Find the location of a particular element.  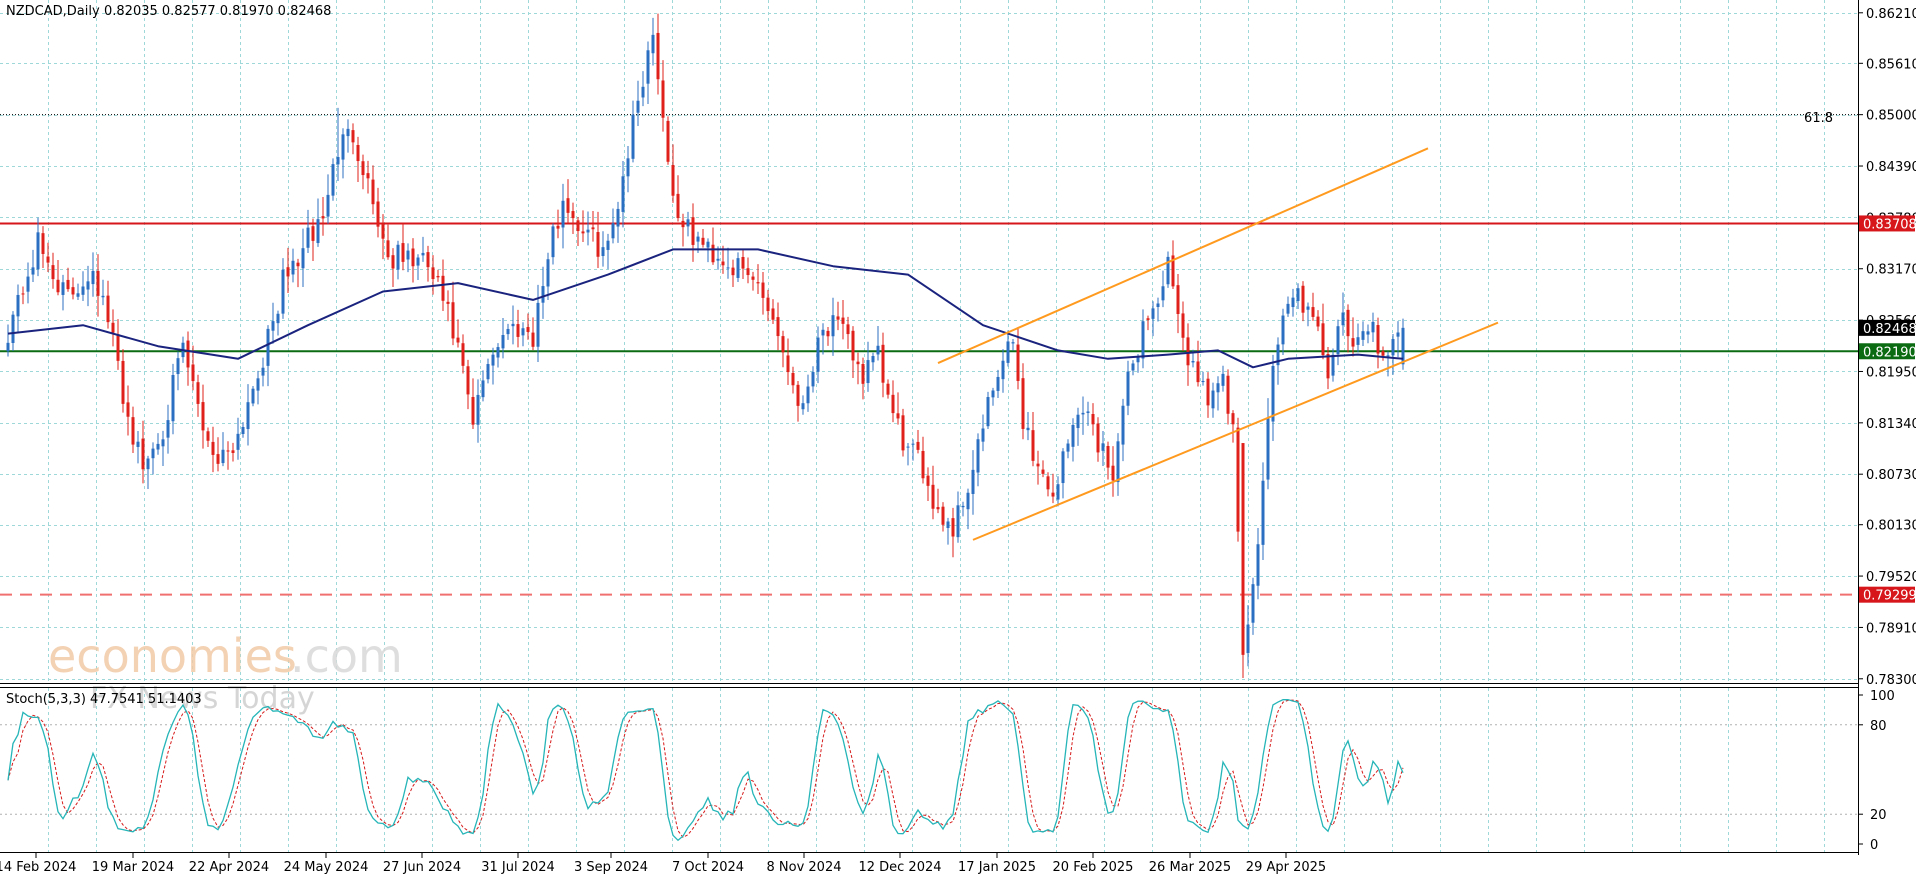

stoch-main-line is located at coordinates (705, 770).